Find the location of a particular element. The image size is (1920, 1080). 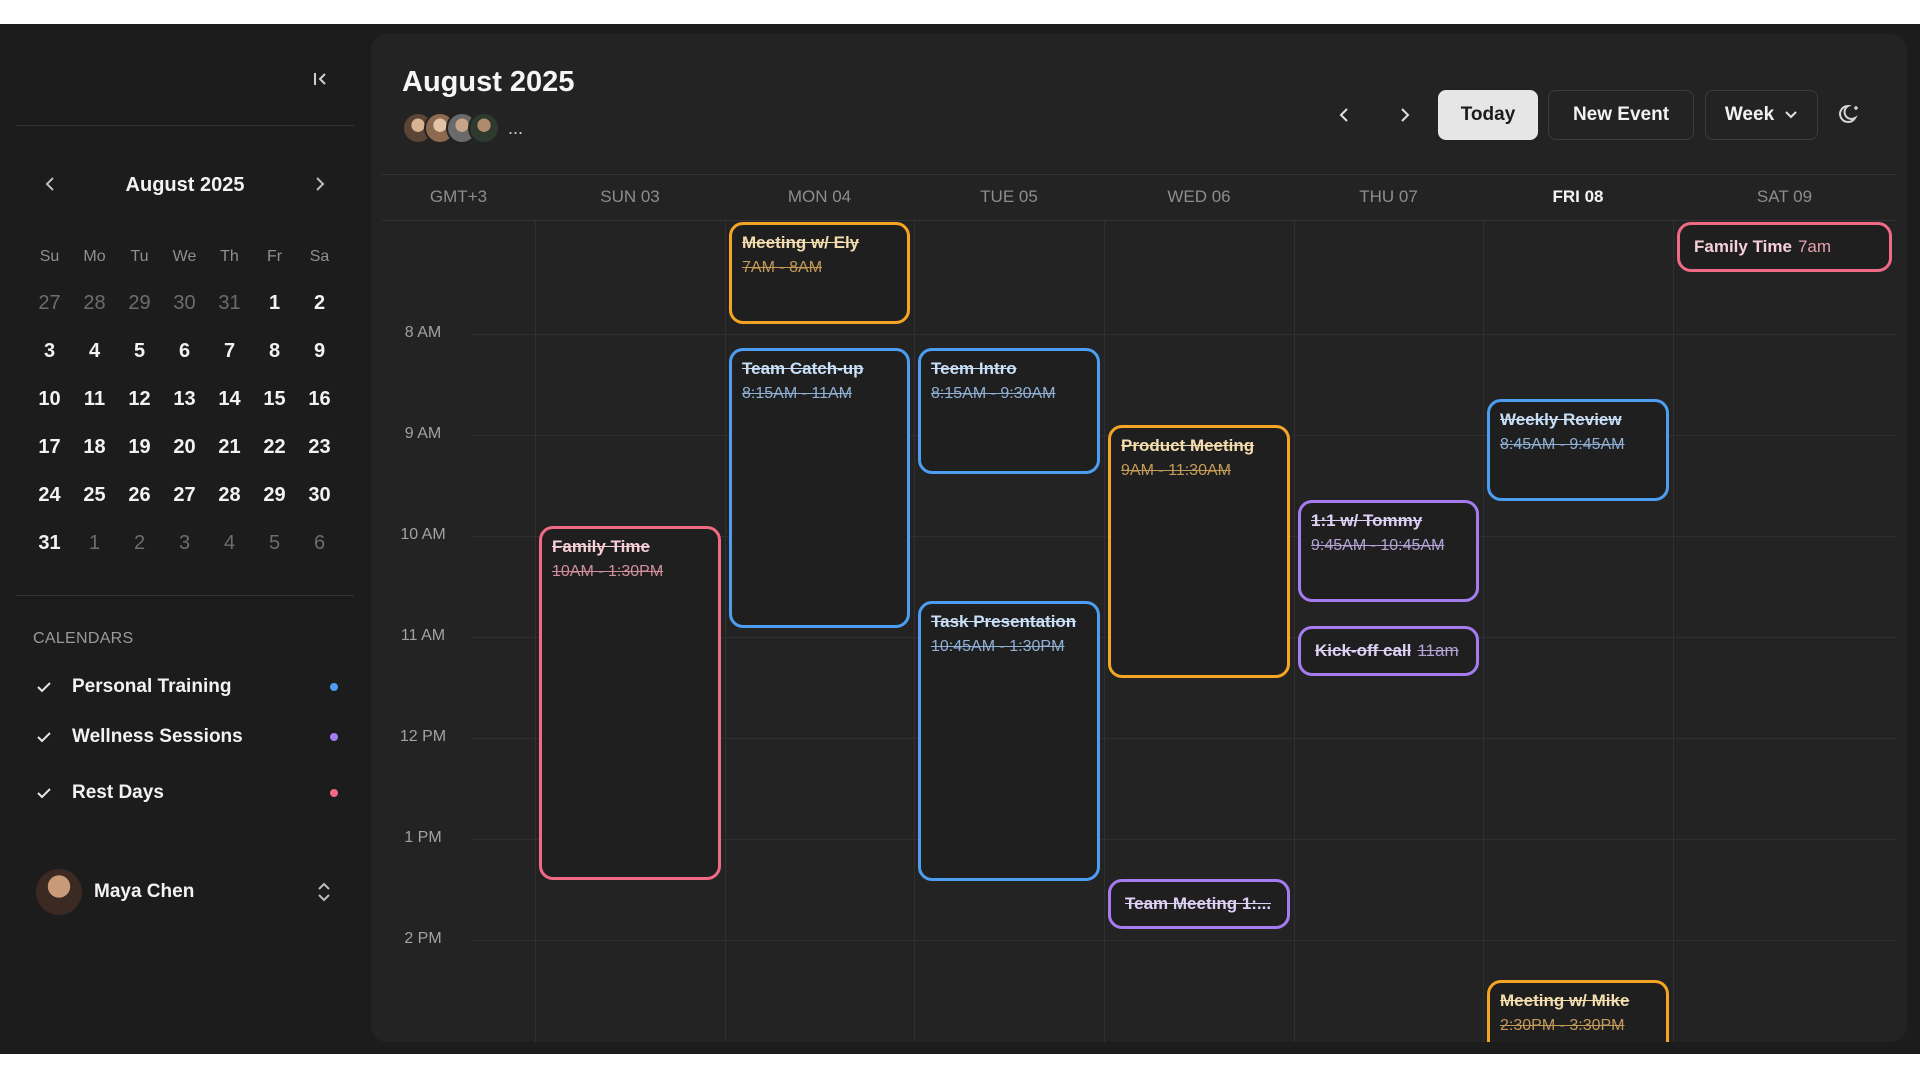

mini-calendar-day: 14 is located at coordinates (229, 399).